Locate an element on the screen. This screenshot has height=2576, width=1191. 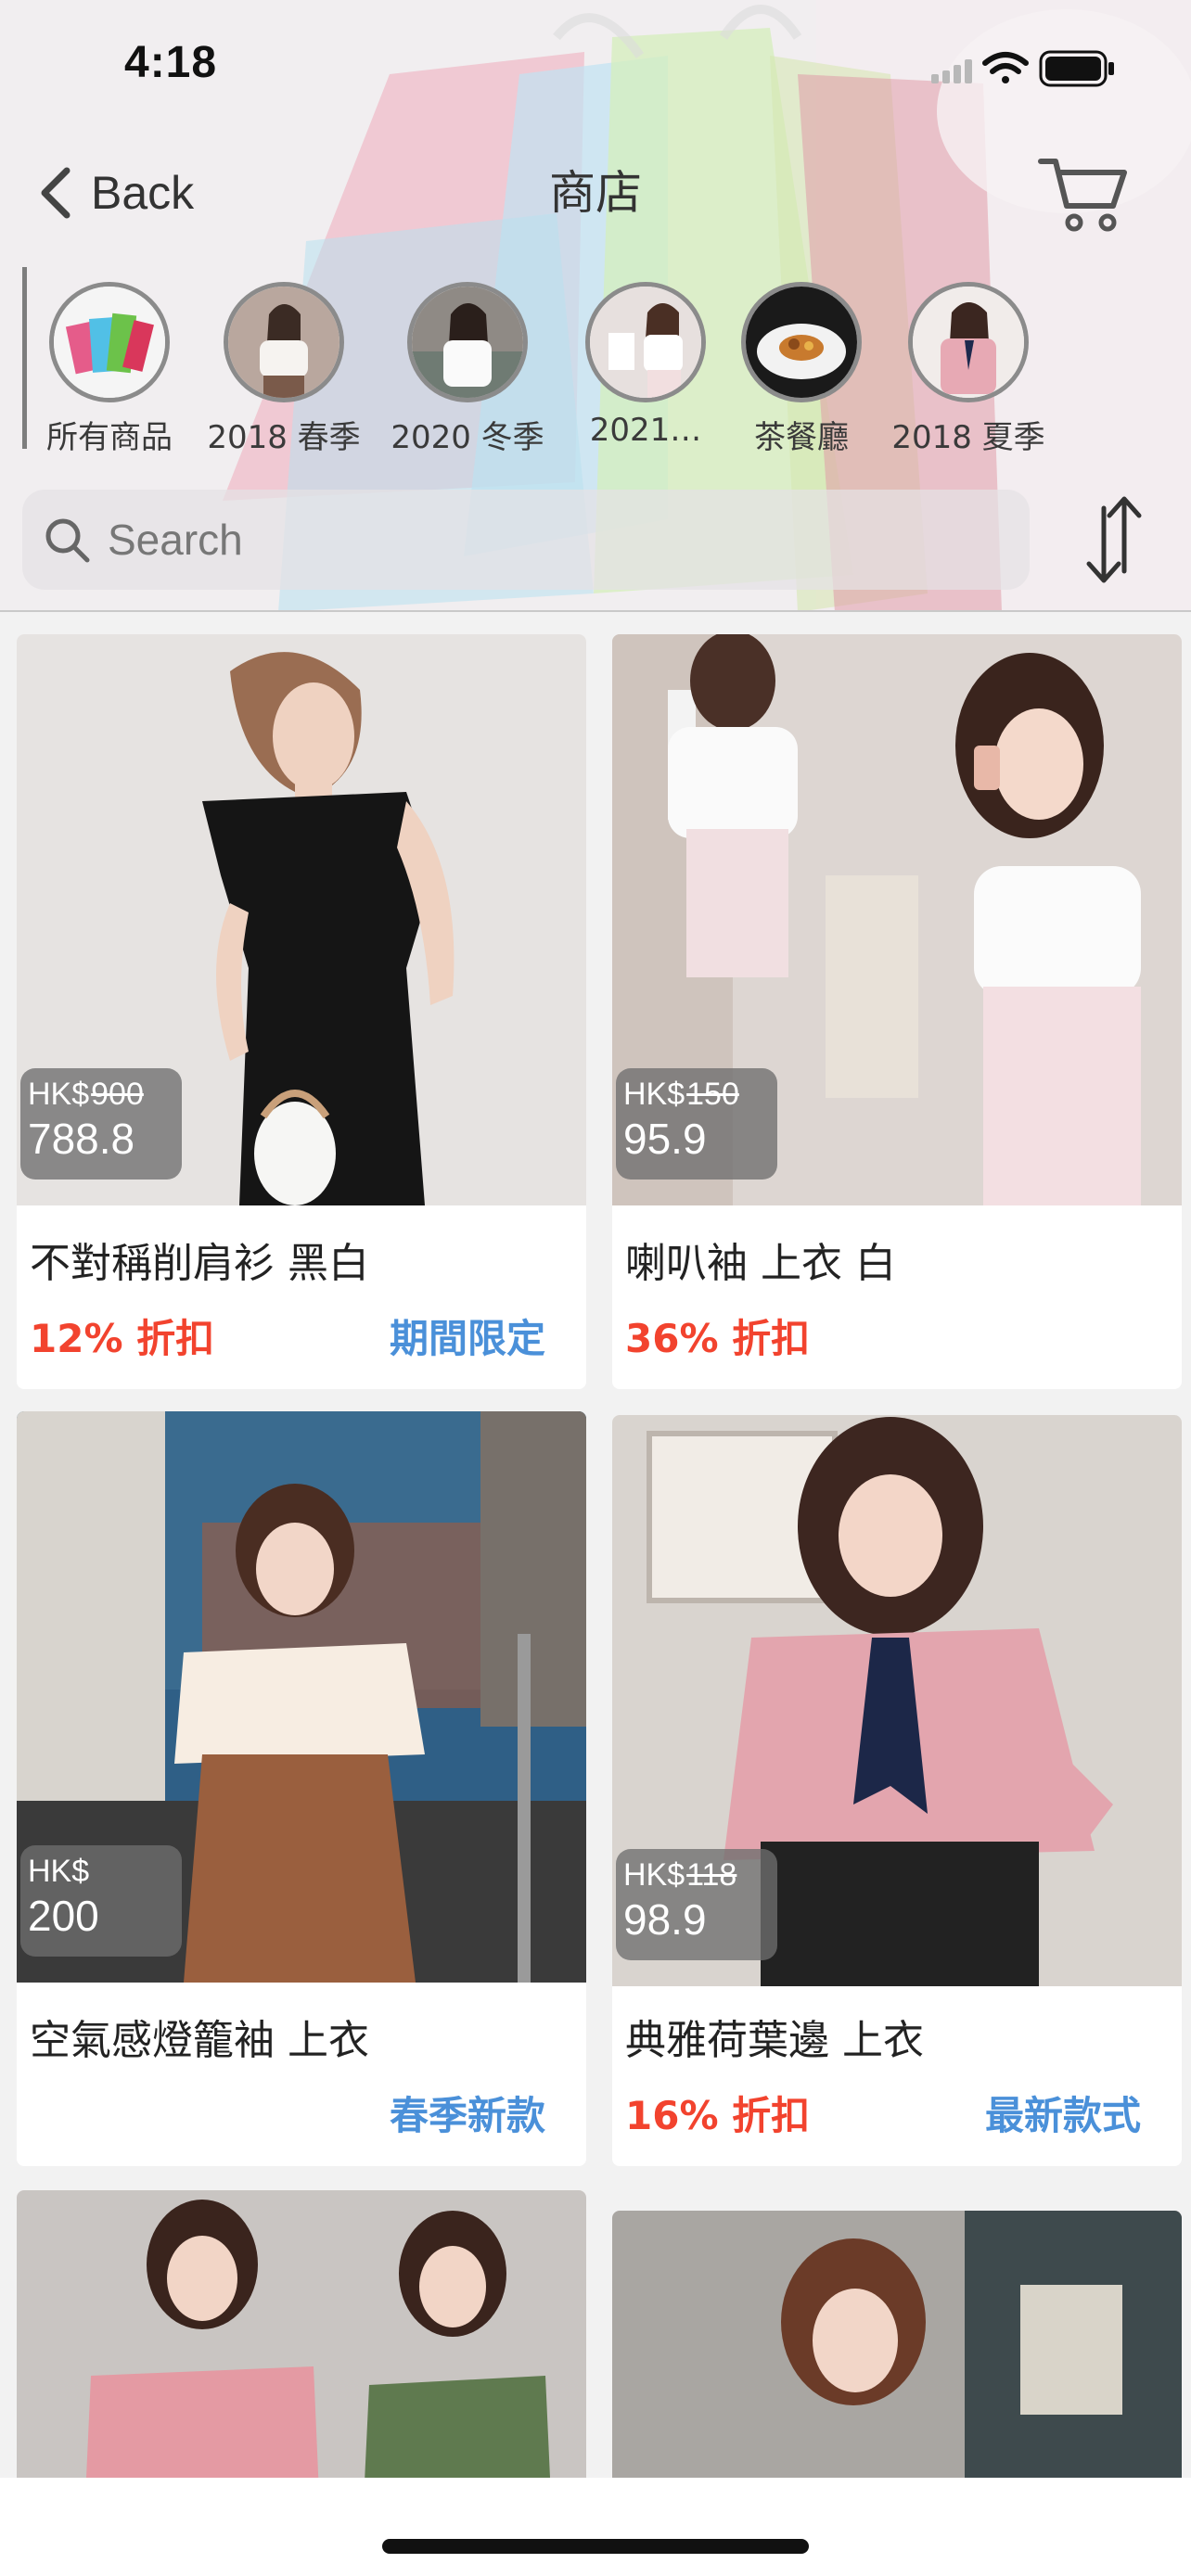
status-time: 4:18 is located at coordinates (171, 62).